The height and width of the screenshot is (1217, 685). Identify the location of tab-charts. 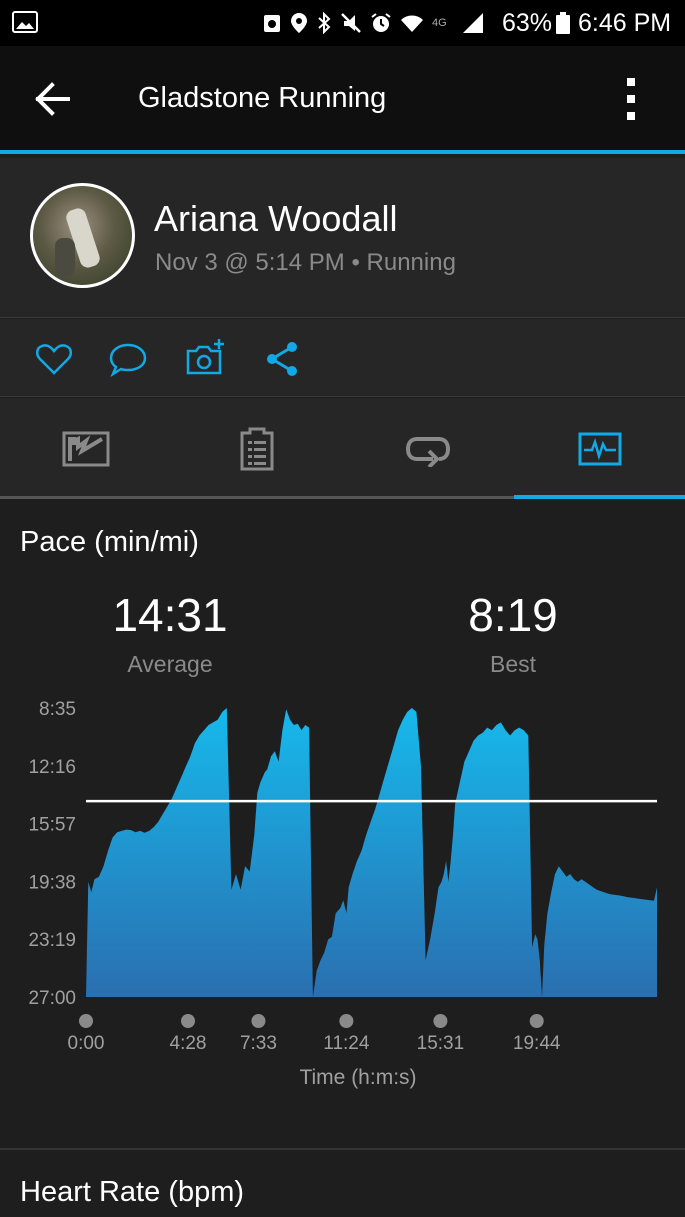
(599, 448).